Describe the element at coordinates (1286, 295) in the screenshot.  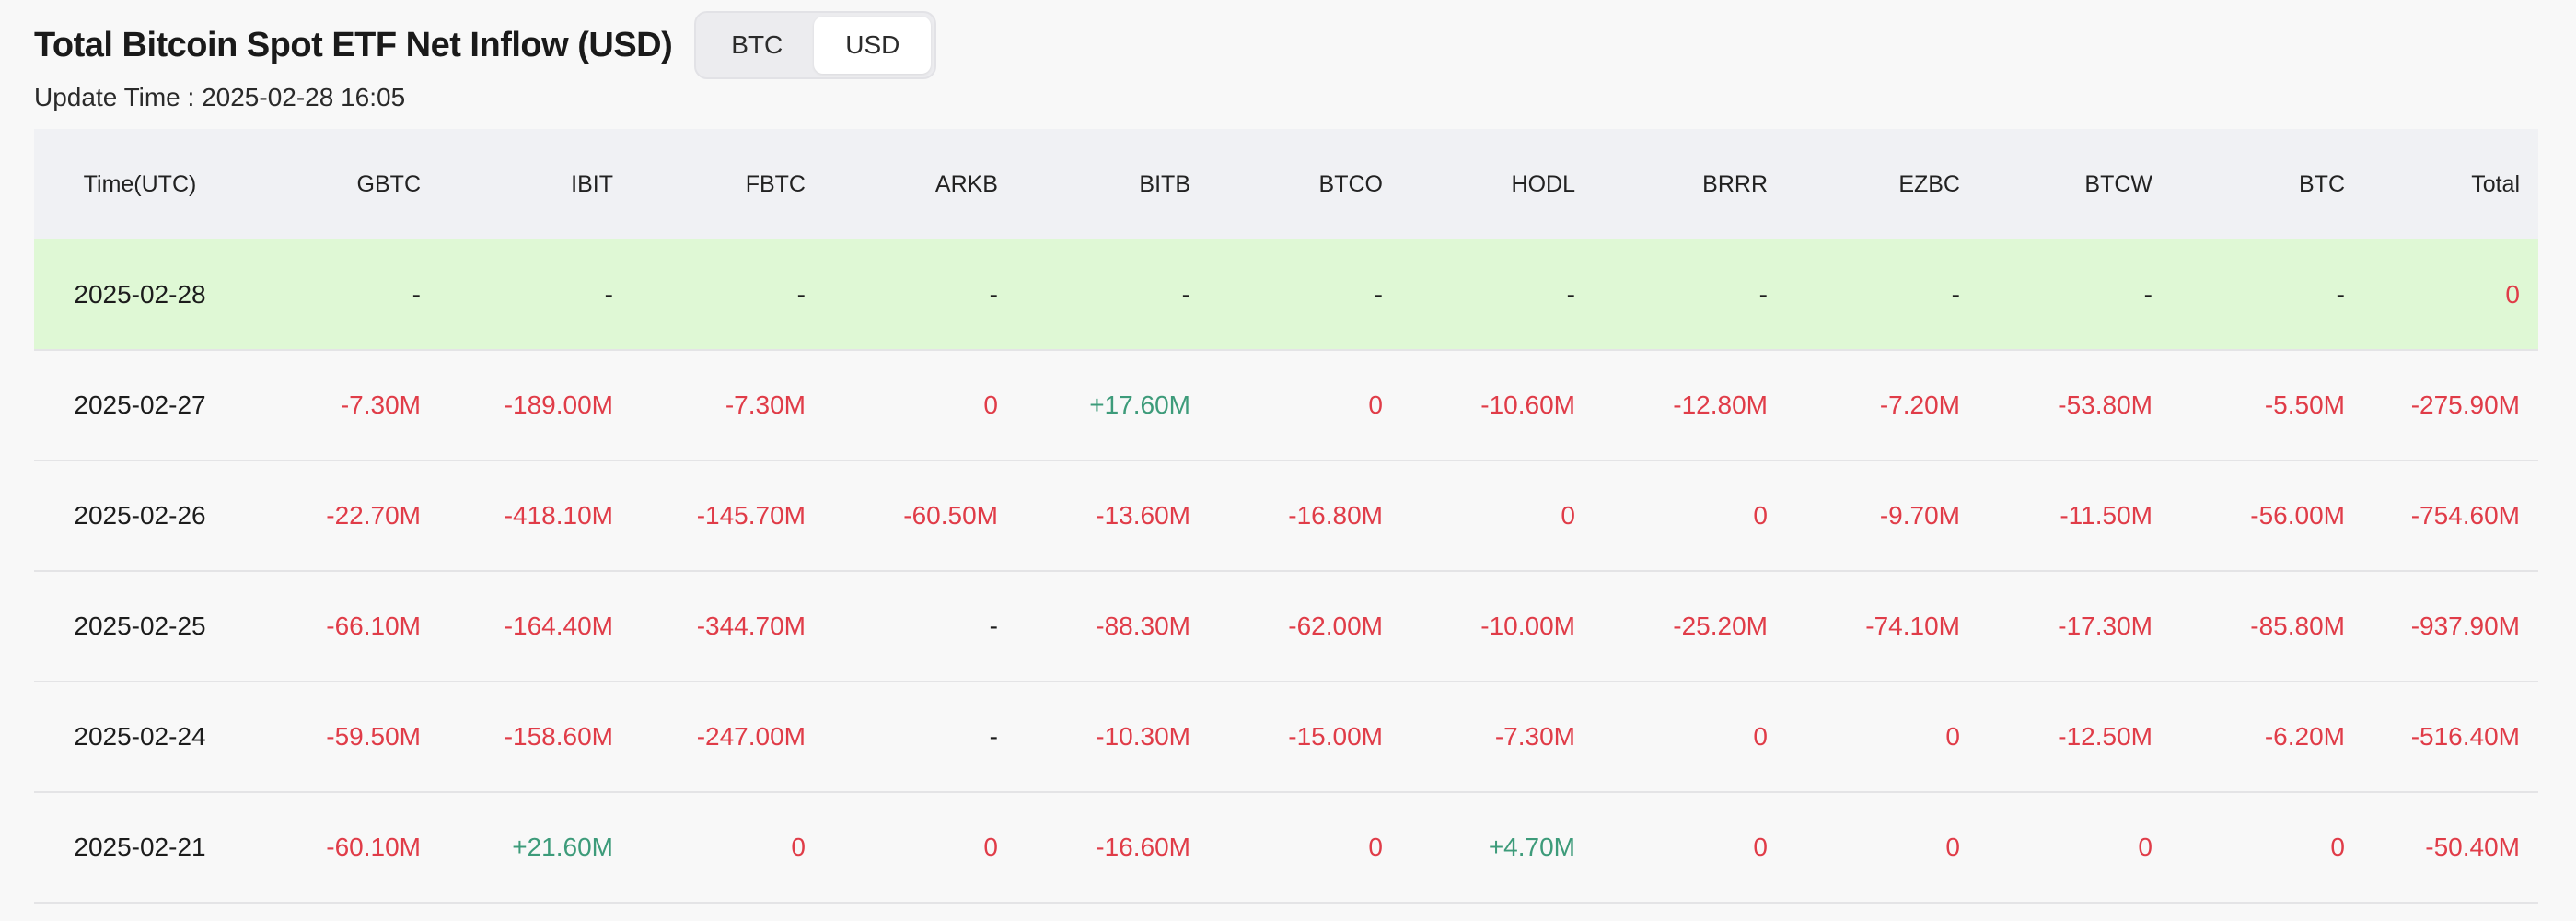
I see `table-row: 2025-02-28 - - - - - - - - - - - 0` at that location.